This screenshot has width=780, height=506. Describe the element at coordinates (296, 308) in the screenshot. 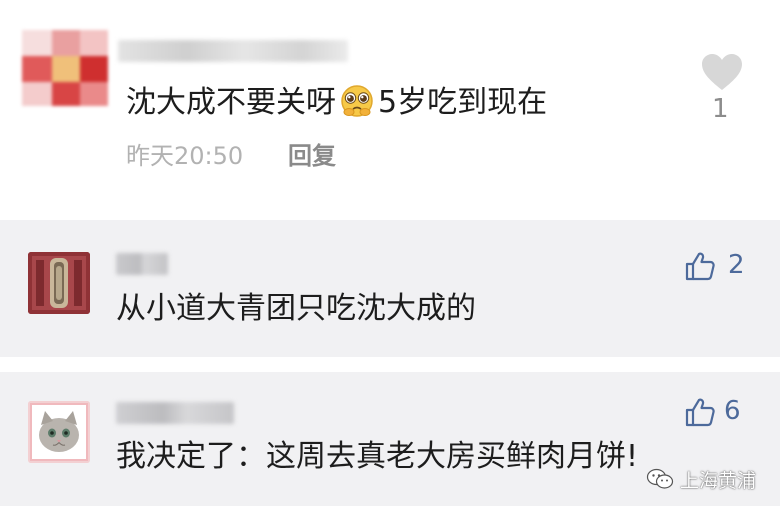

I see `comment-text: 从小道大青团只吃沈大成的` at that location.